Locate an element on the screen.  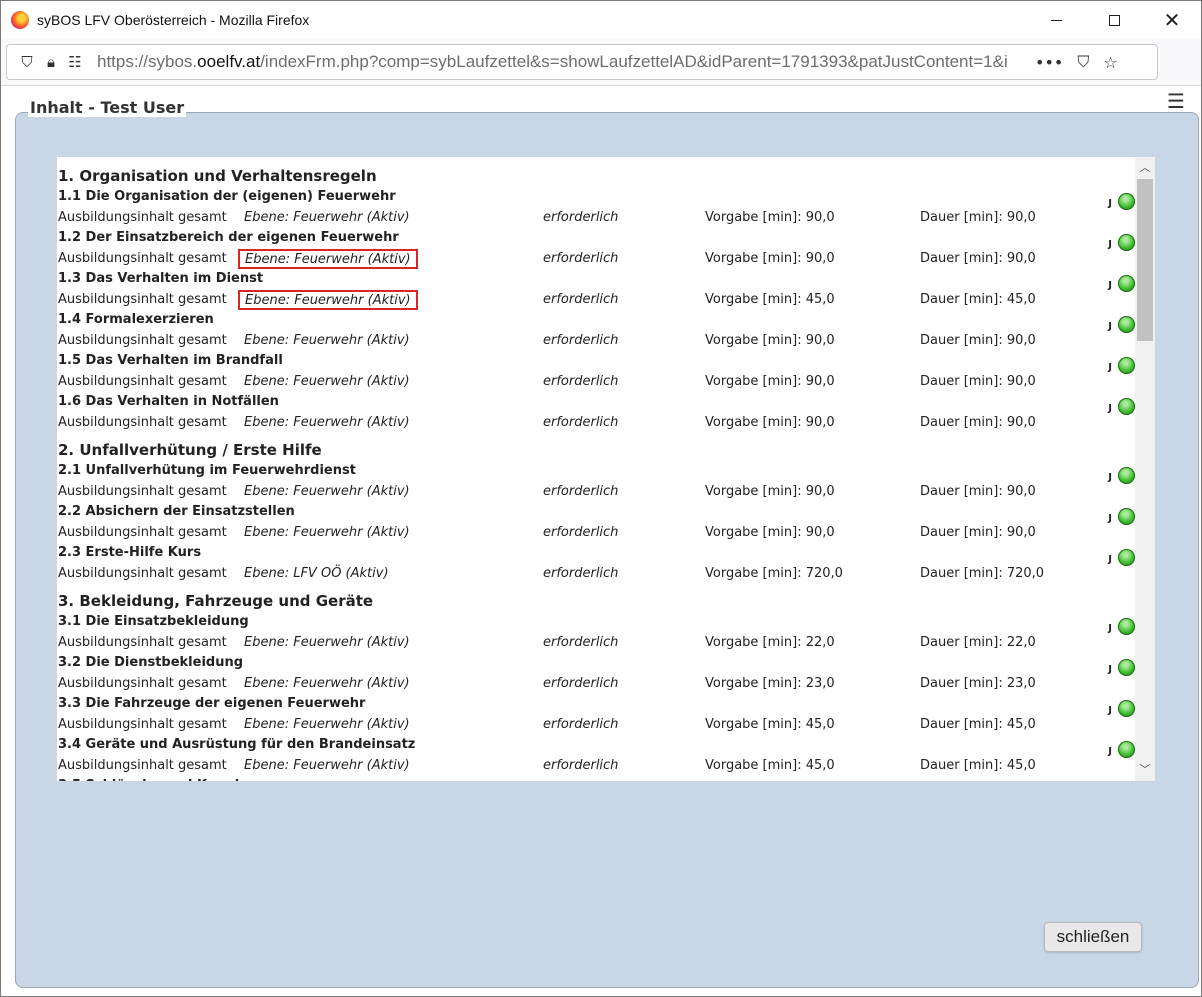
topic-row: 3.1 Die Einsatzbekleidung J is located at coordinates (596, 623).